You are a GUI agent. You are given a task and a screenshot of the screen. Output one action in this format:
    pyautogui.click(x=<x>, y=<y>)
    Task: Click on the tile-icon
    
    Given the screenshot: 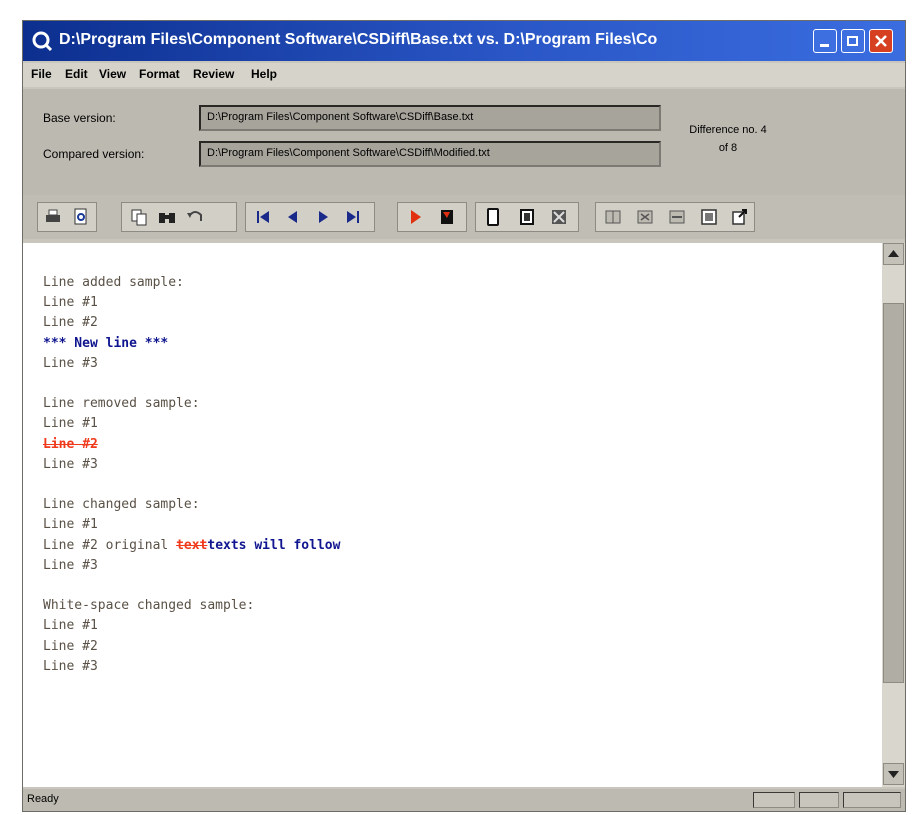 What is the action you would take?
    pyautogui.click(x=613, y=217)
    